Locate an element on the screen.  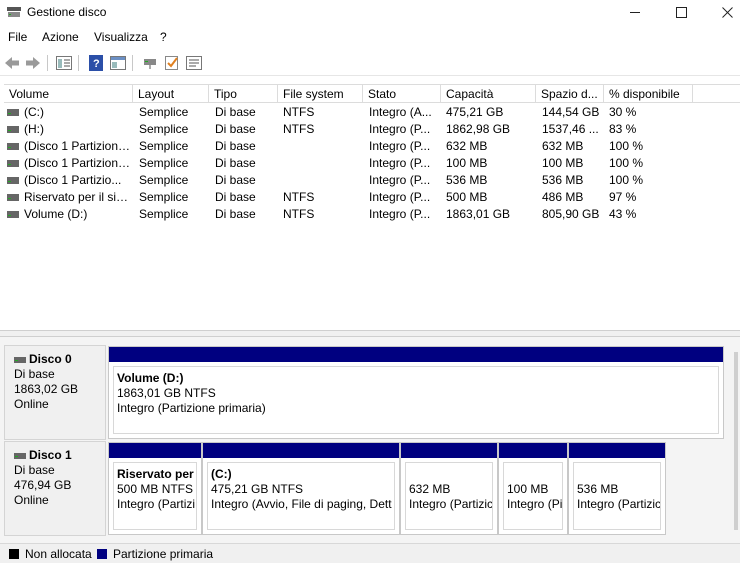
vertical-scrollbar is located at coordinates (736, 441).